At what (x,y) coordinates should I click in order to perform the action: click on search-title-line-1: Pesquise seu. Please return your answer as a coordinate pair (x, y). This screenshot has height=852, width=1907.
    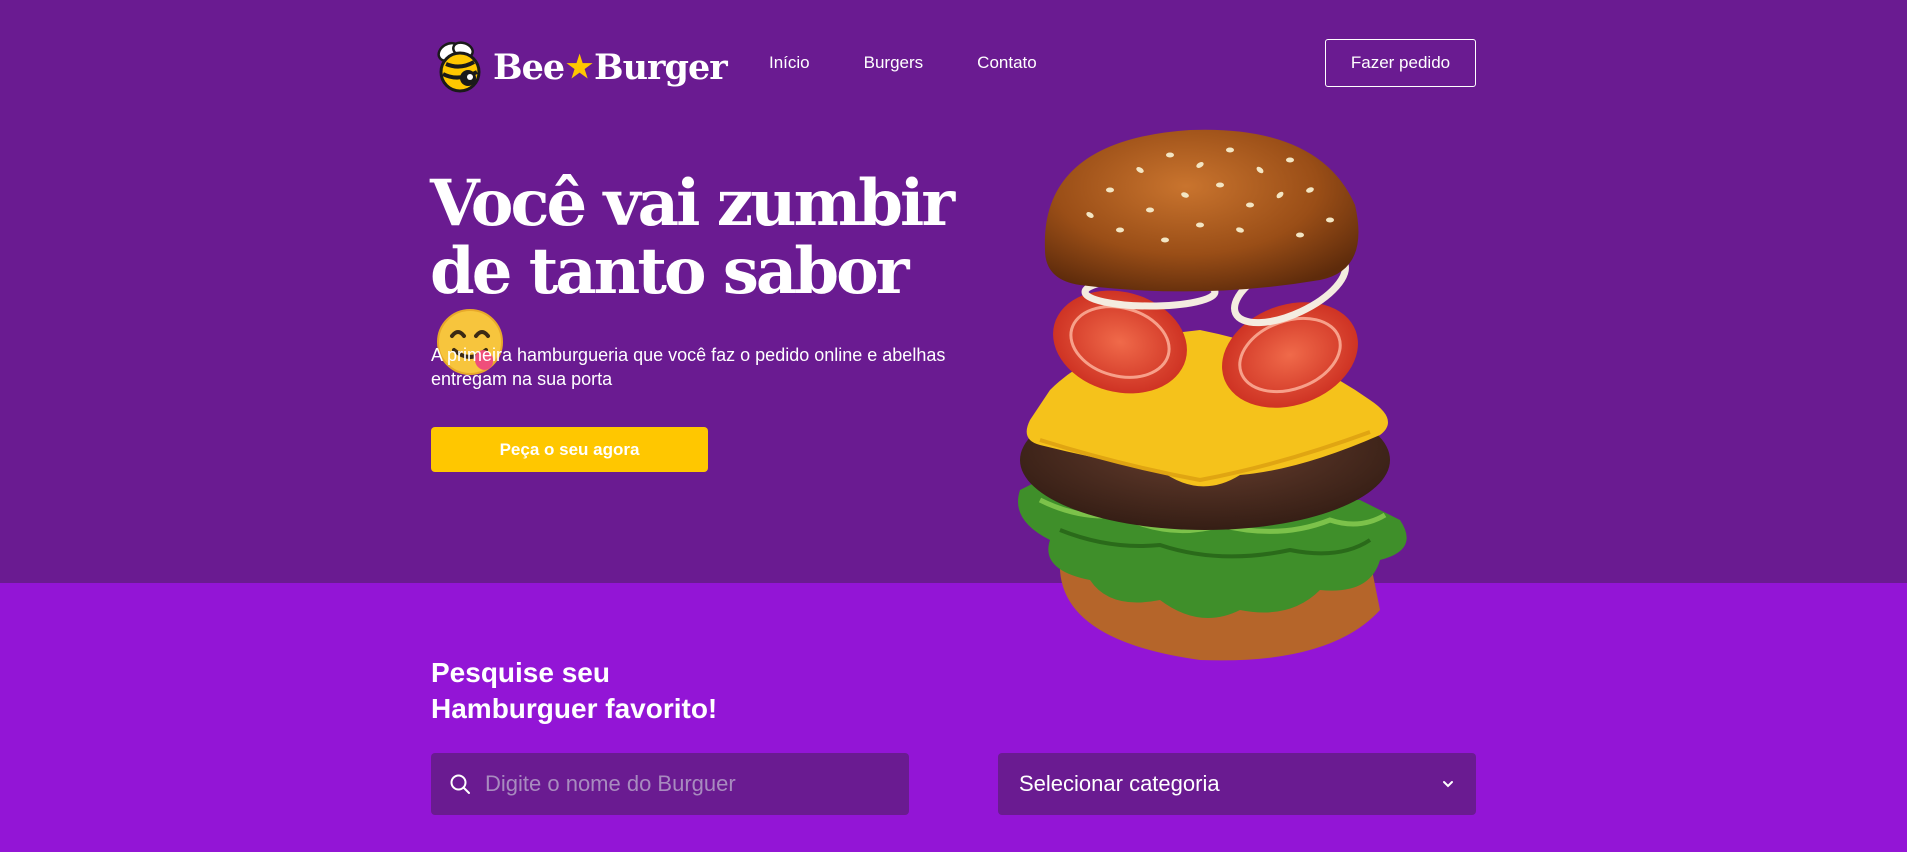
    Looking at the image, I should click on (520, 672).